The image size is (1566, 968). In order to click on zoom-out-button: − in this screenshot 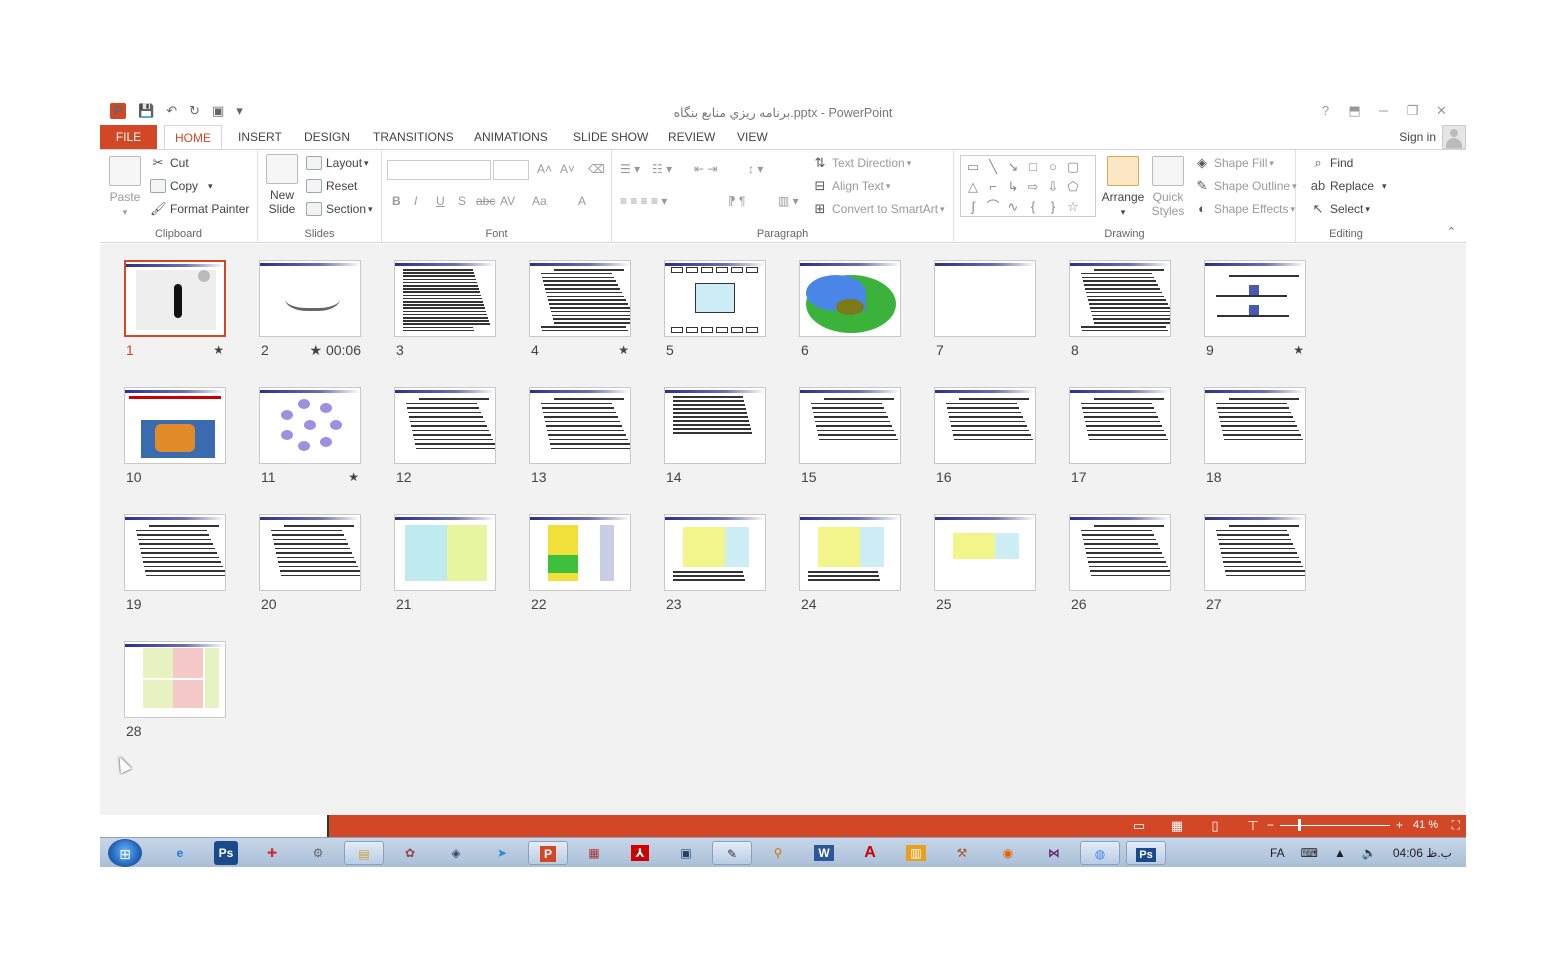, I will do `click(1270, 825)`.